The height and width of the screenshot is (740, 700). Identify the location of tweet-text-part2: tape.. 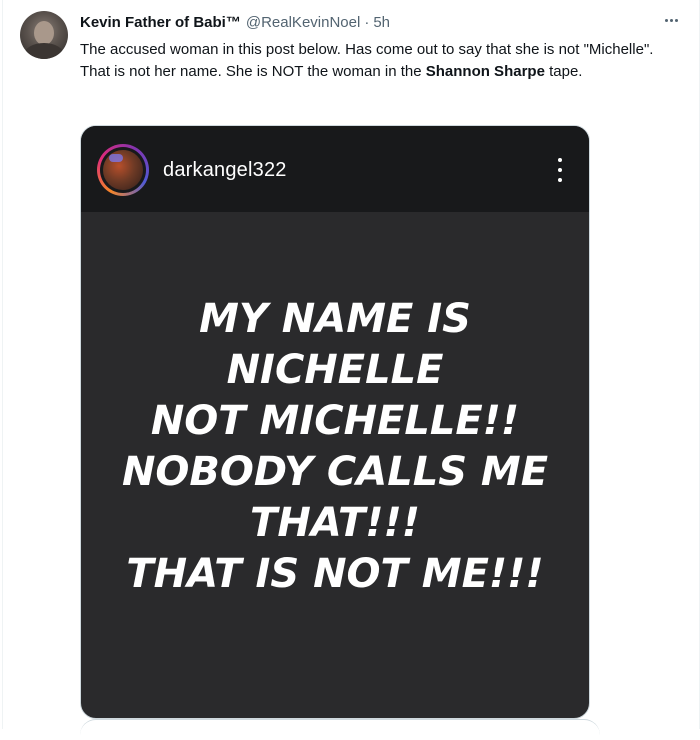
(563, 71).